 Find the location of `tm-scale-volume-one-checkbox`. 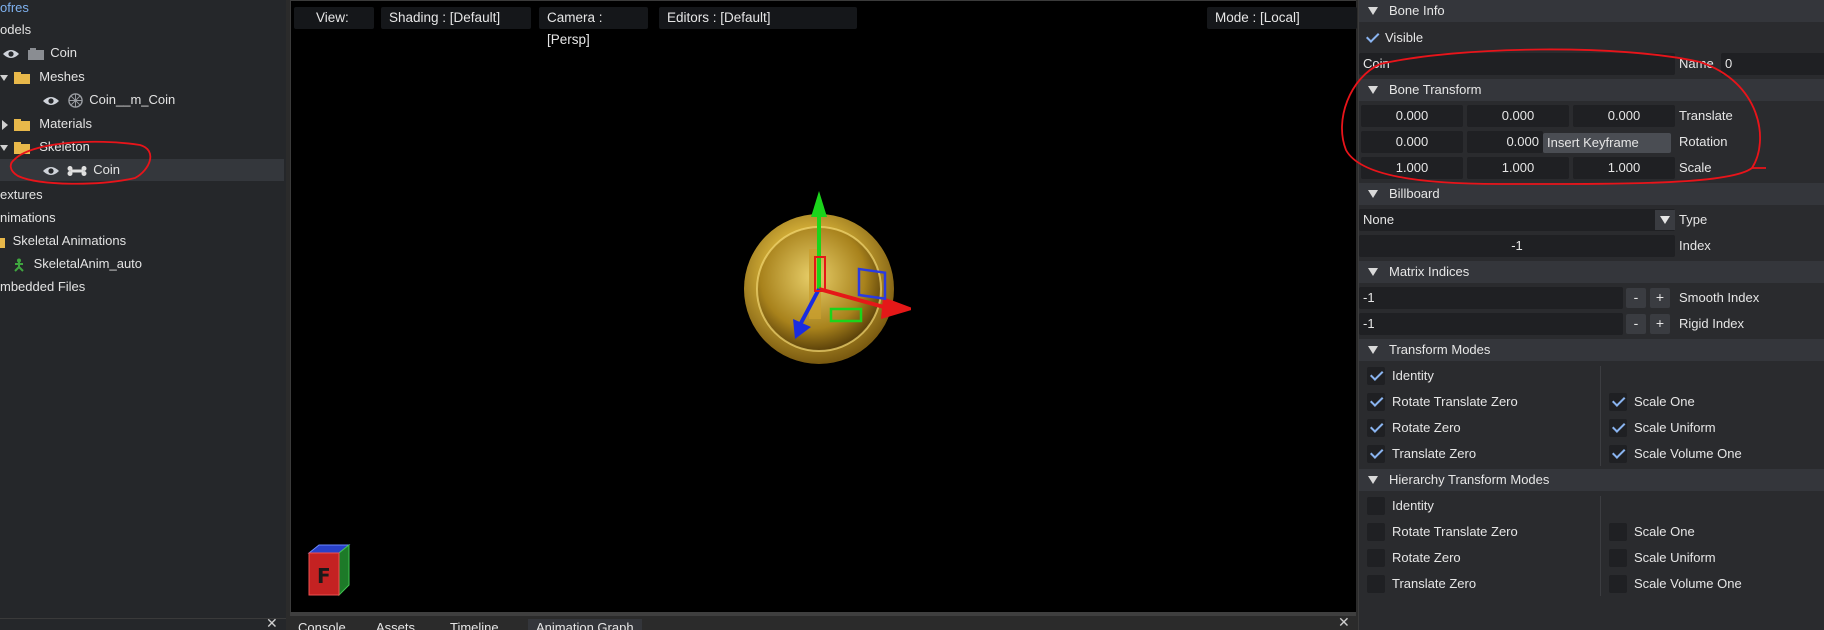

tm-scale-volume-one-checkbox is located at coordinates (1618, 454).